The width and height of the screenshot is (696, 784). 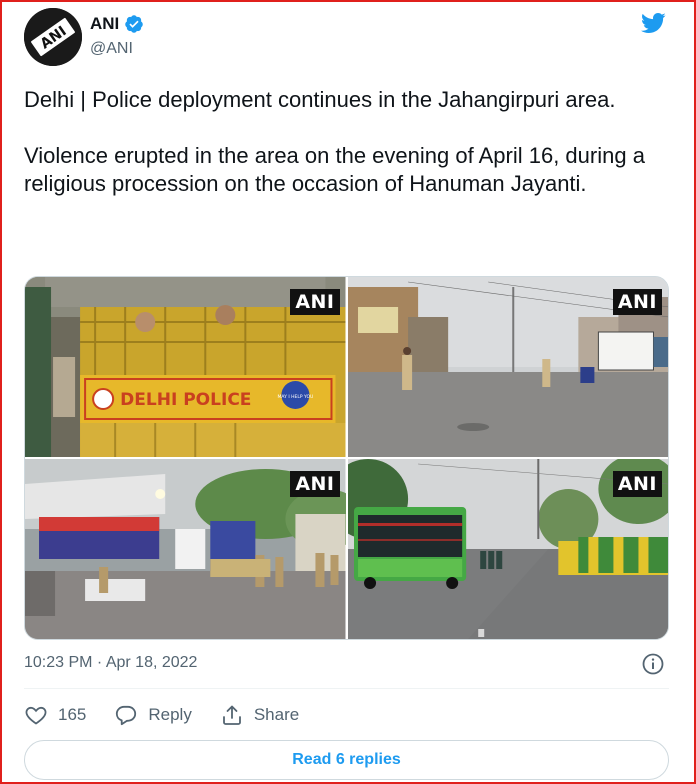 I want to click on share-button: Share, so click(x=259, y=715).